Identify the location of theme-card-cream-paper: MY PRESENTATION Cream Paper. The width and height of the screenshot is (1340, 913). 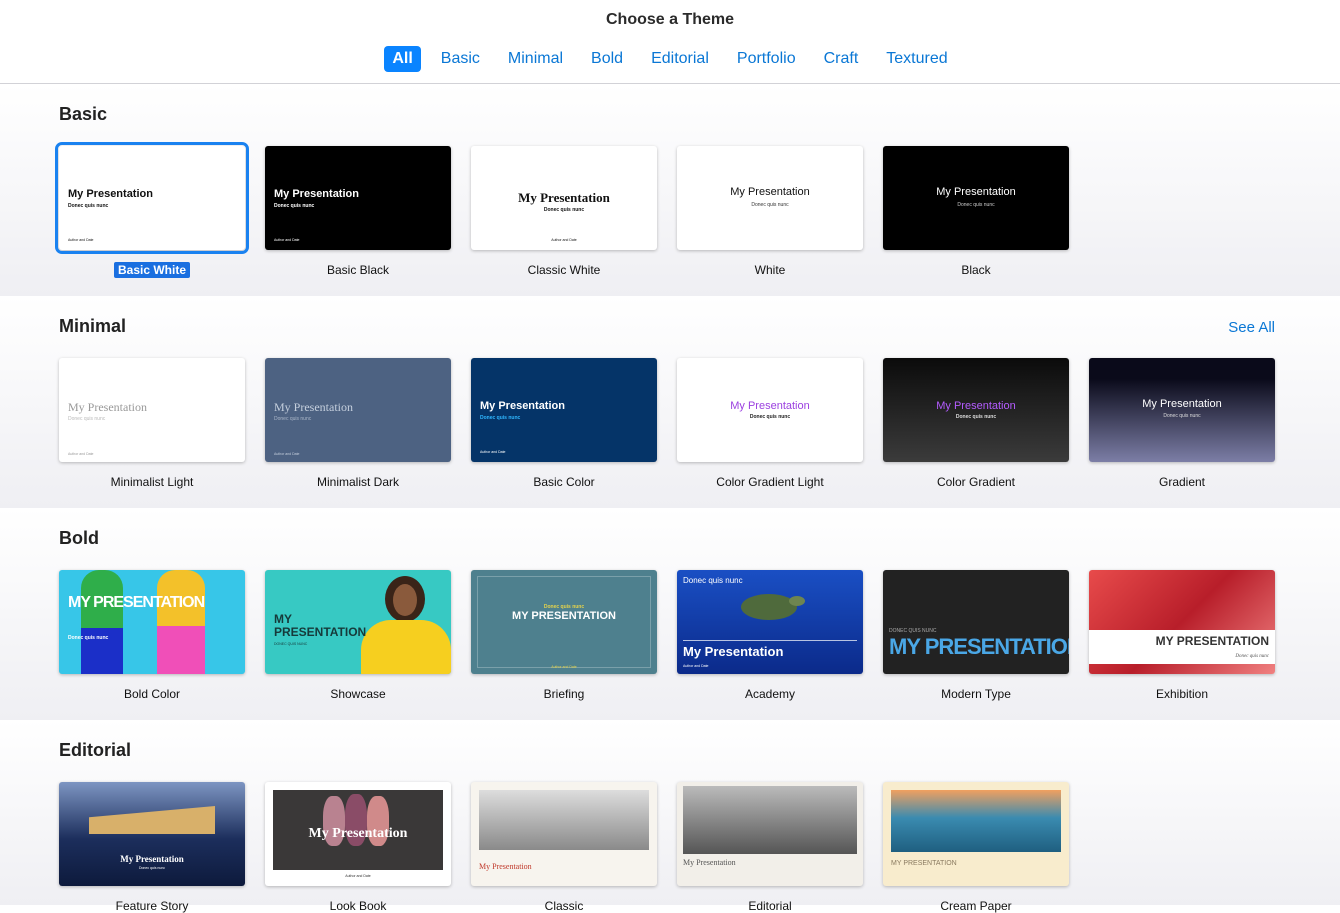
(976, 847).